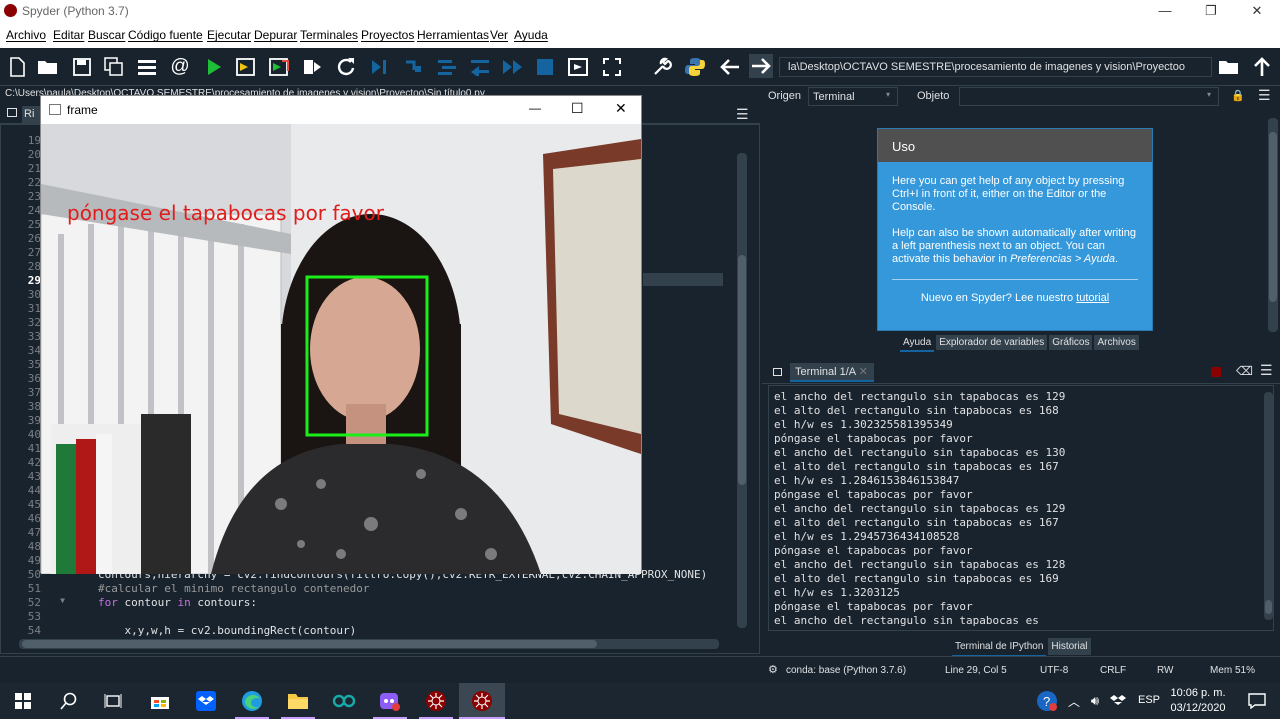 The height and width of the screenshot is (719, 1280). I want to click on close-tab-icon: ✕, so click(863, 372).